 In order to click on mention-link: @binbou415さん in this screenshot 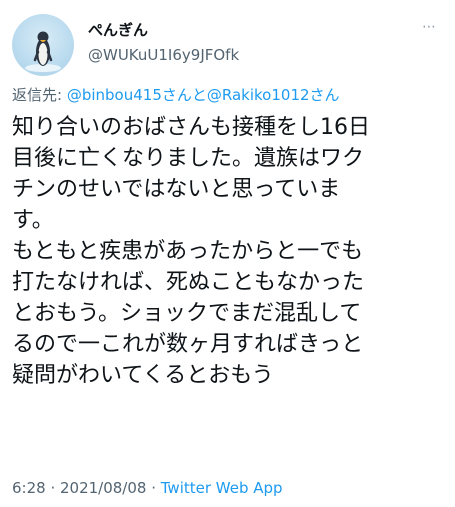, I will do `click(129, 95)`.